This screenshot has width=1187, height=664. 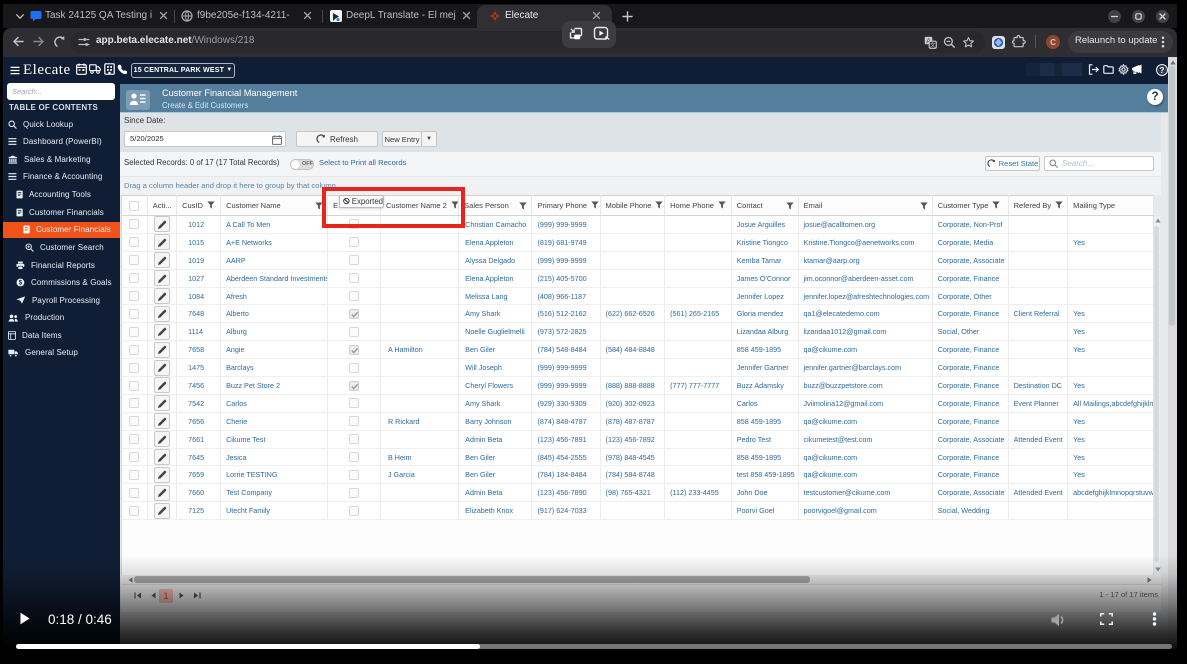 I want to click on svg-text: 文, so click(x=933, y=45).